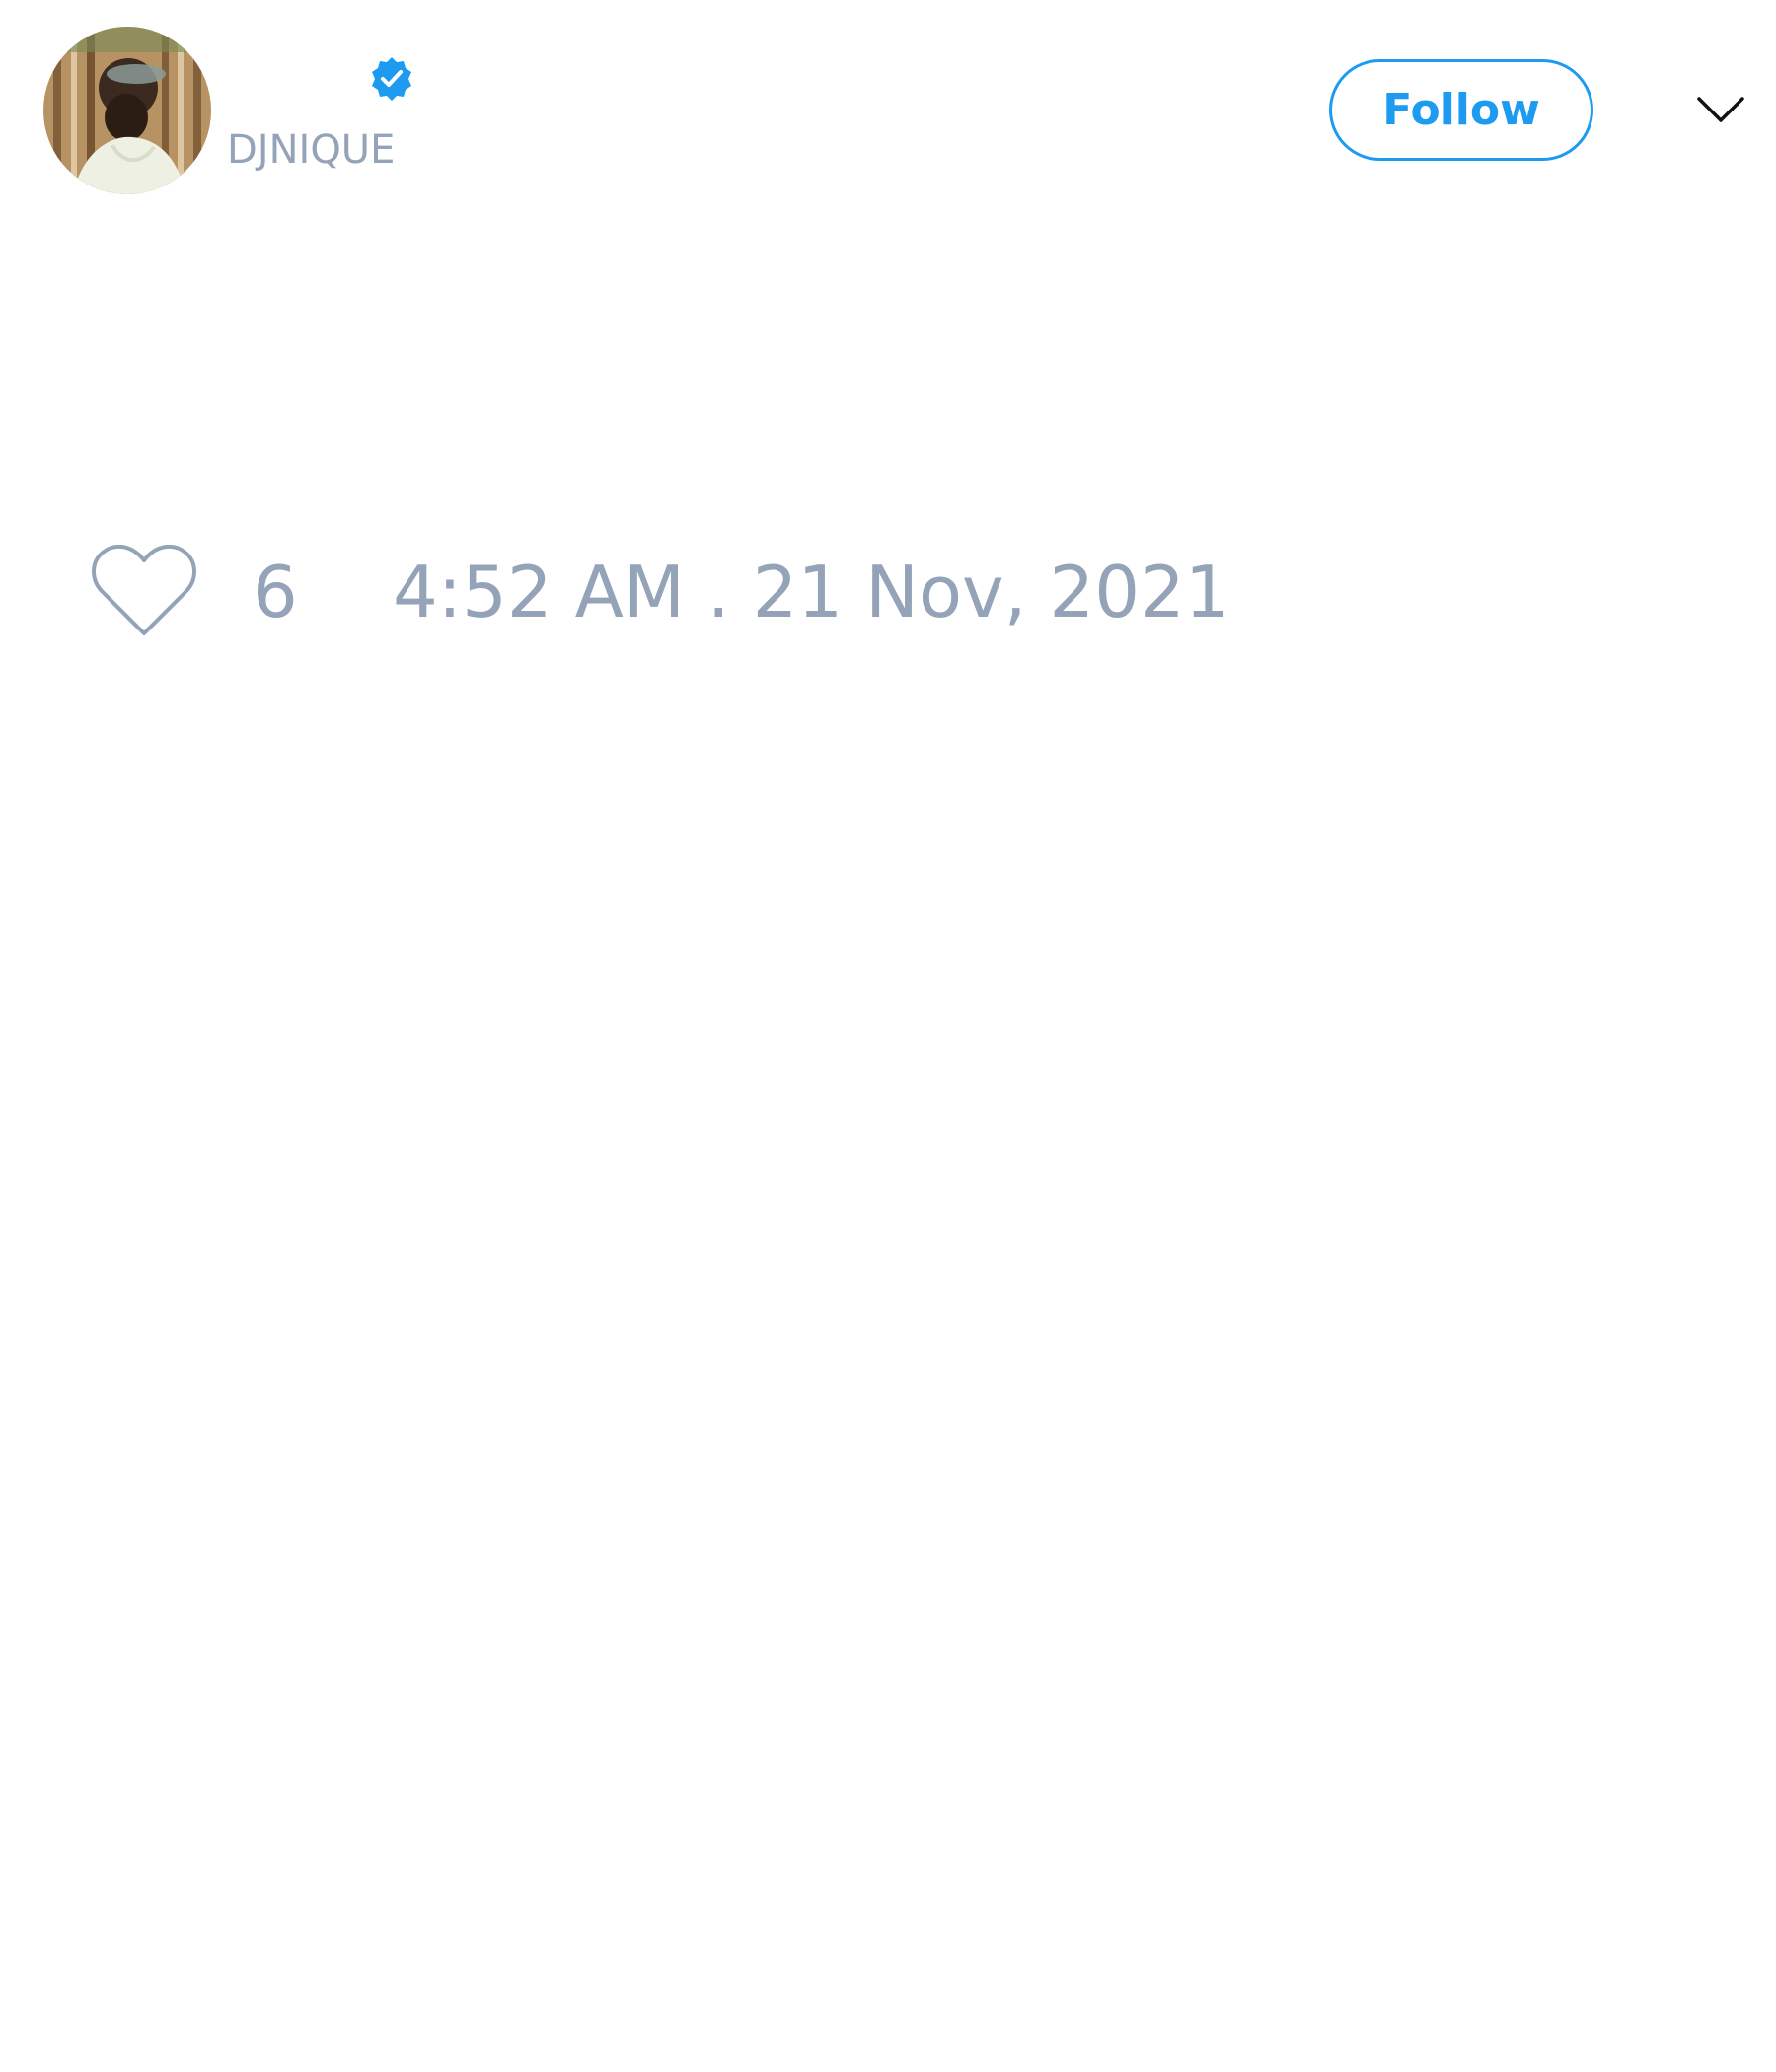 The height and width of the screenshot is (2072, 1776). Describe the element at coordinates (311, 150) in the screenshot. I see `author-handle: DJNIQUE` at that location.